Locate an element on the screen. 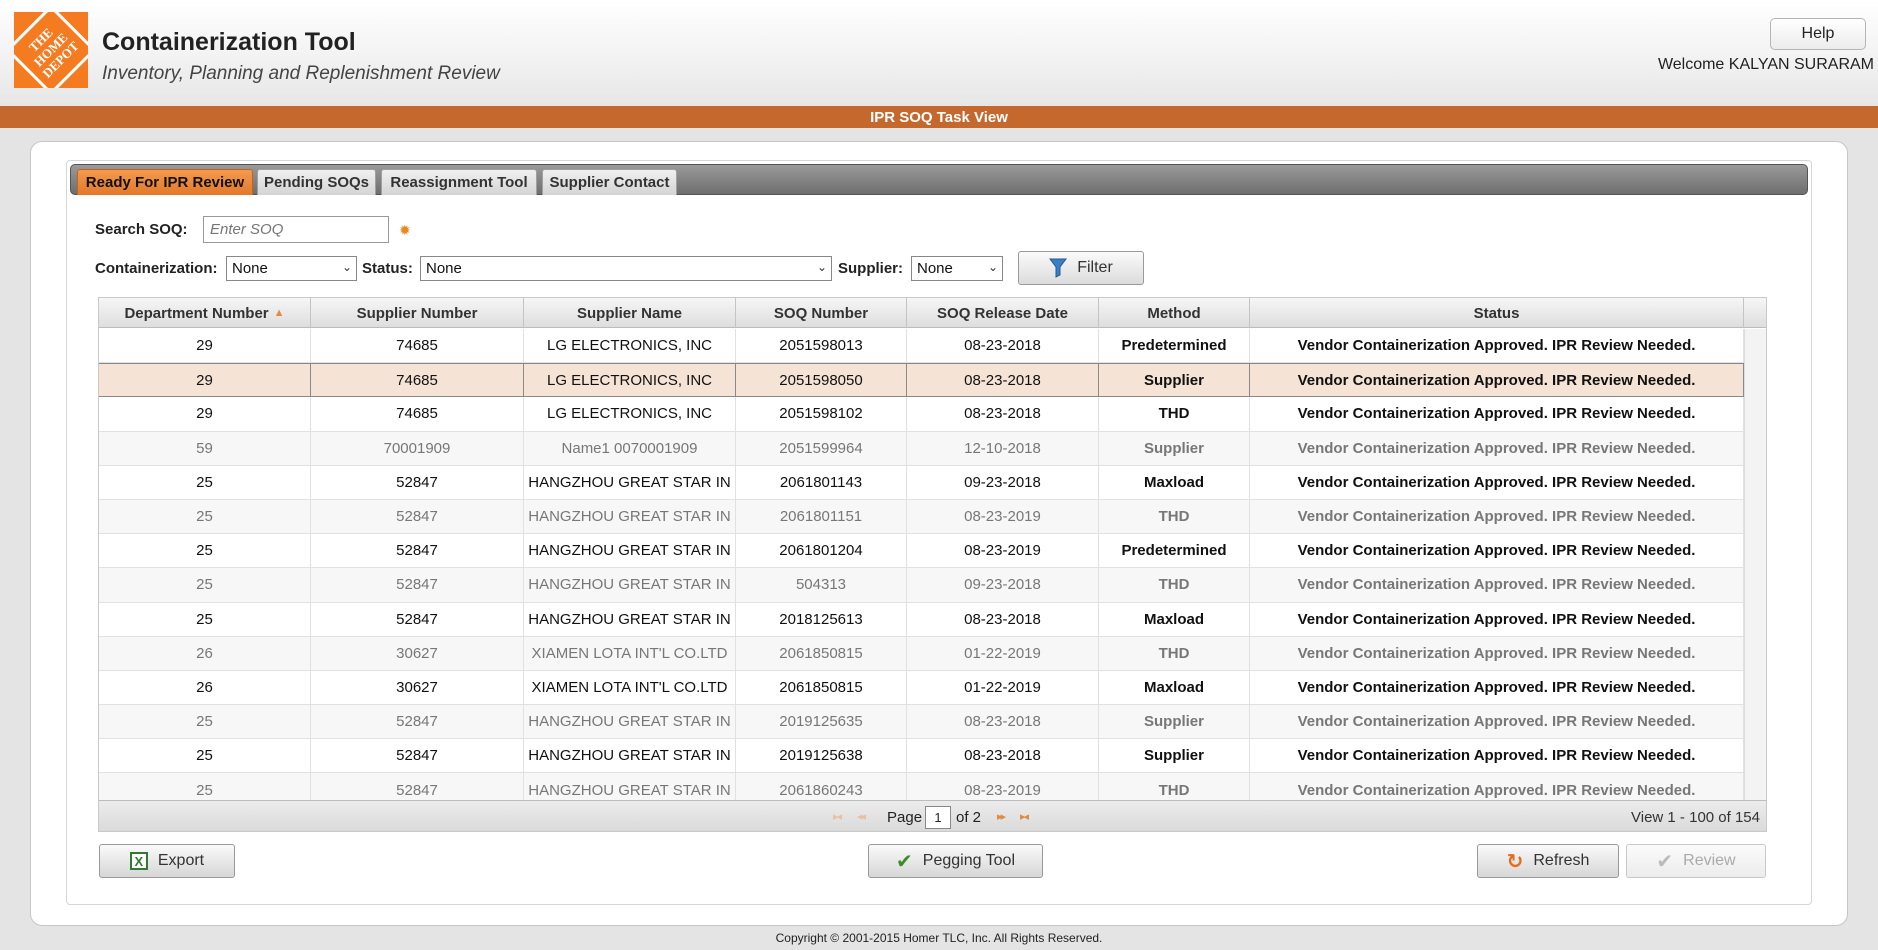 The image size is (1878, 950). filter-button: Filter is located at coordinates (1081, 268).